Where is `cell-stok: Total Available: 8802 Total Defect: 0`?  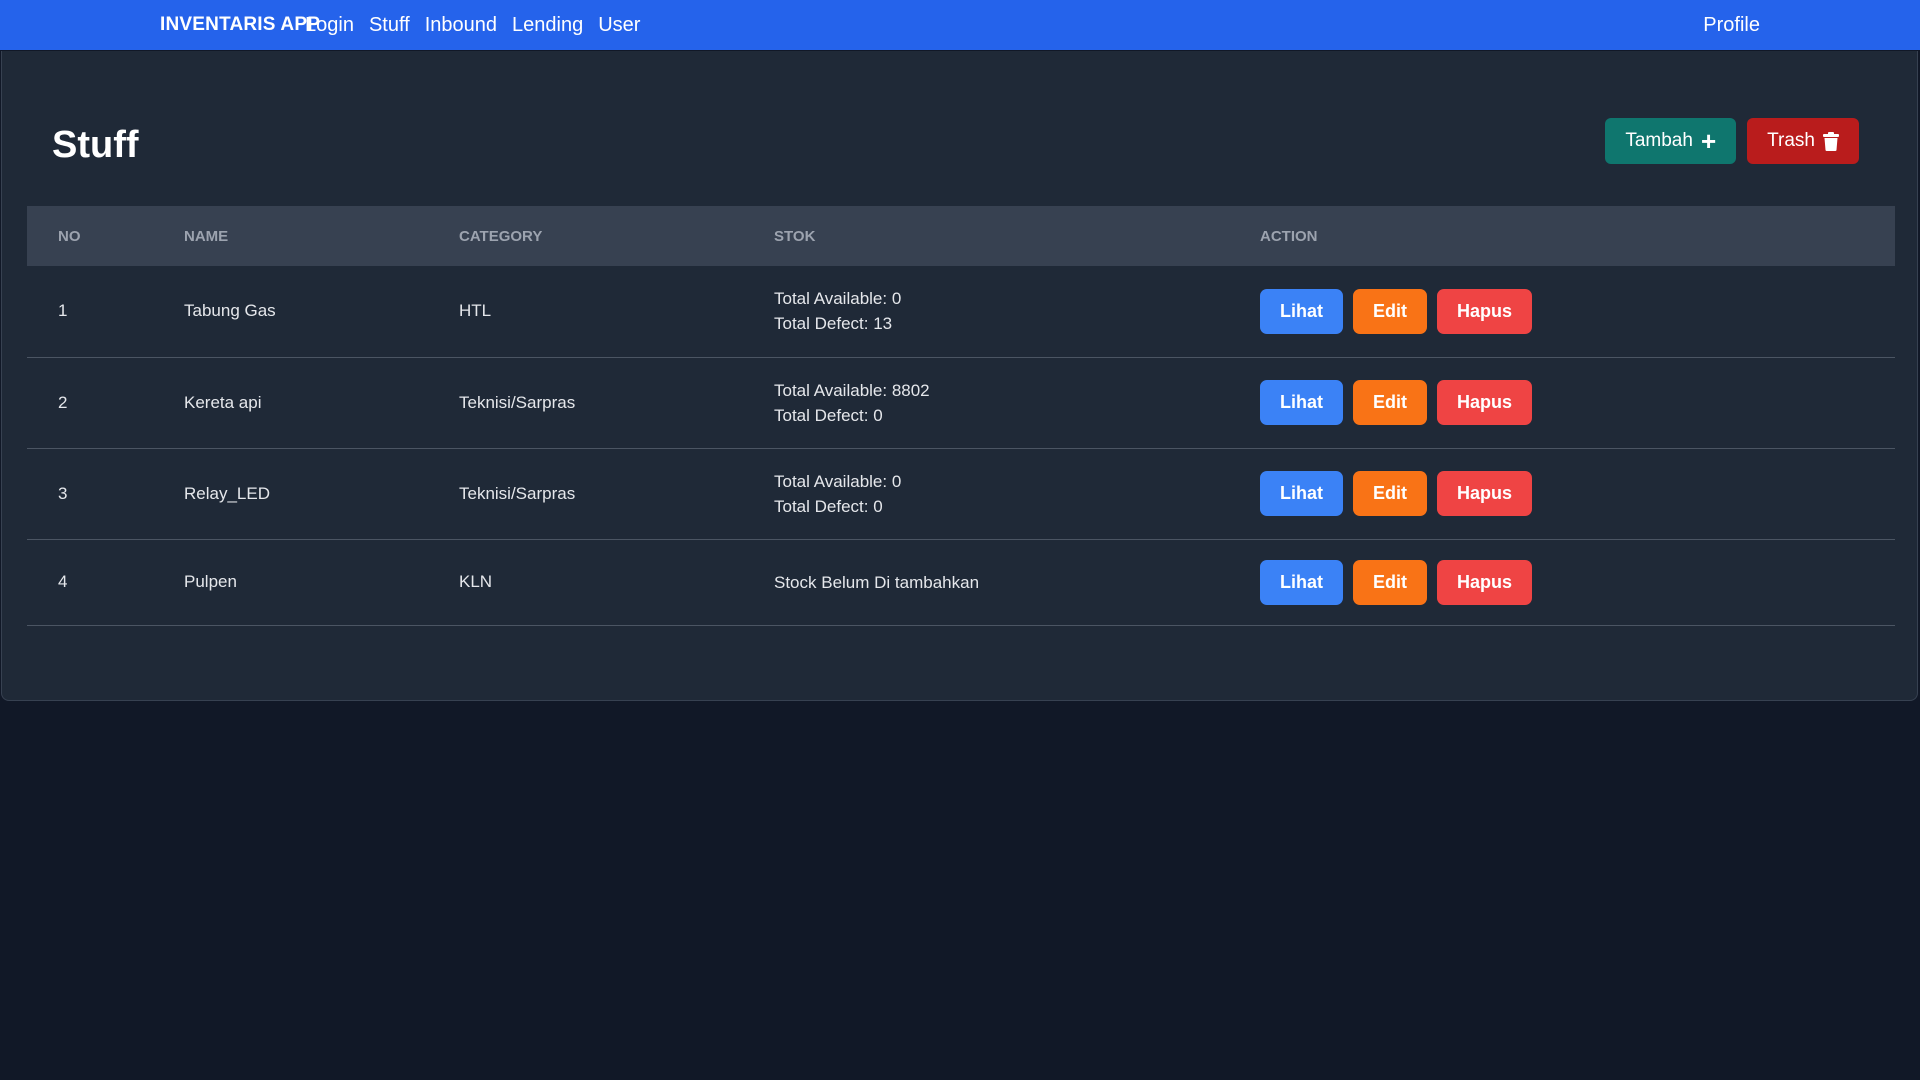 cell-stok: Total Available: 8802 Total Defect: 0 is located at coordinates (1017, 402).